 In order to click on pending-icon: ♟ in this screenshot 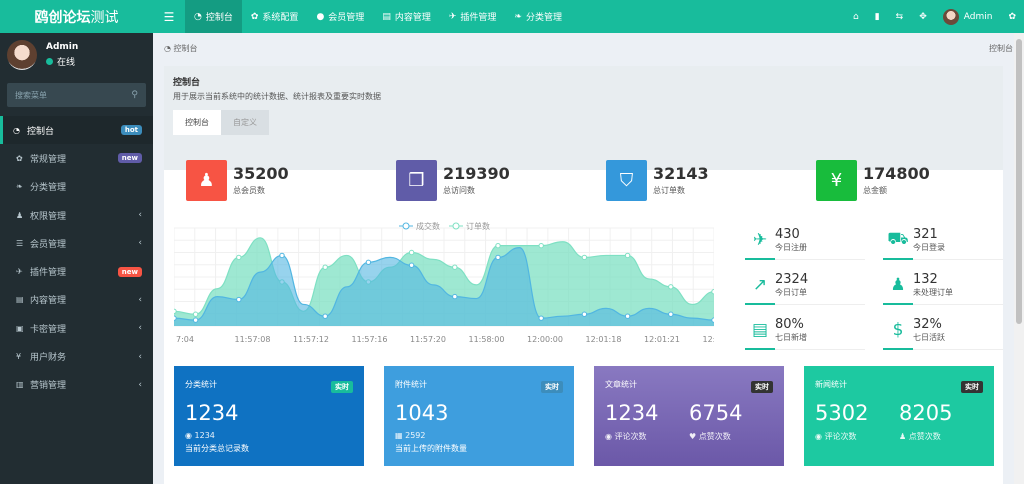, I will do `click(898, 284)`.